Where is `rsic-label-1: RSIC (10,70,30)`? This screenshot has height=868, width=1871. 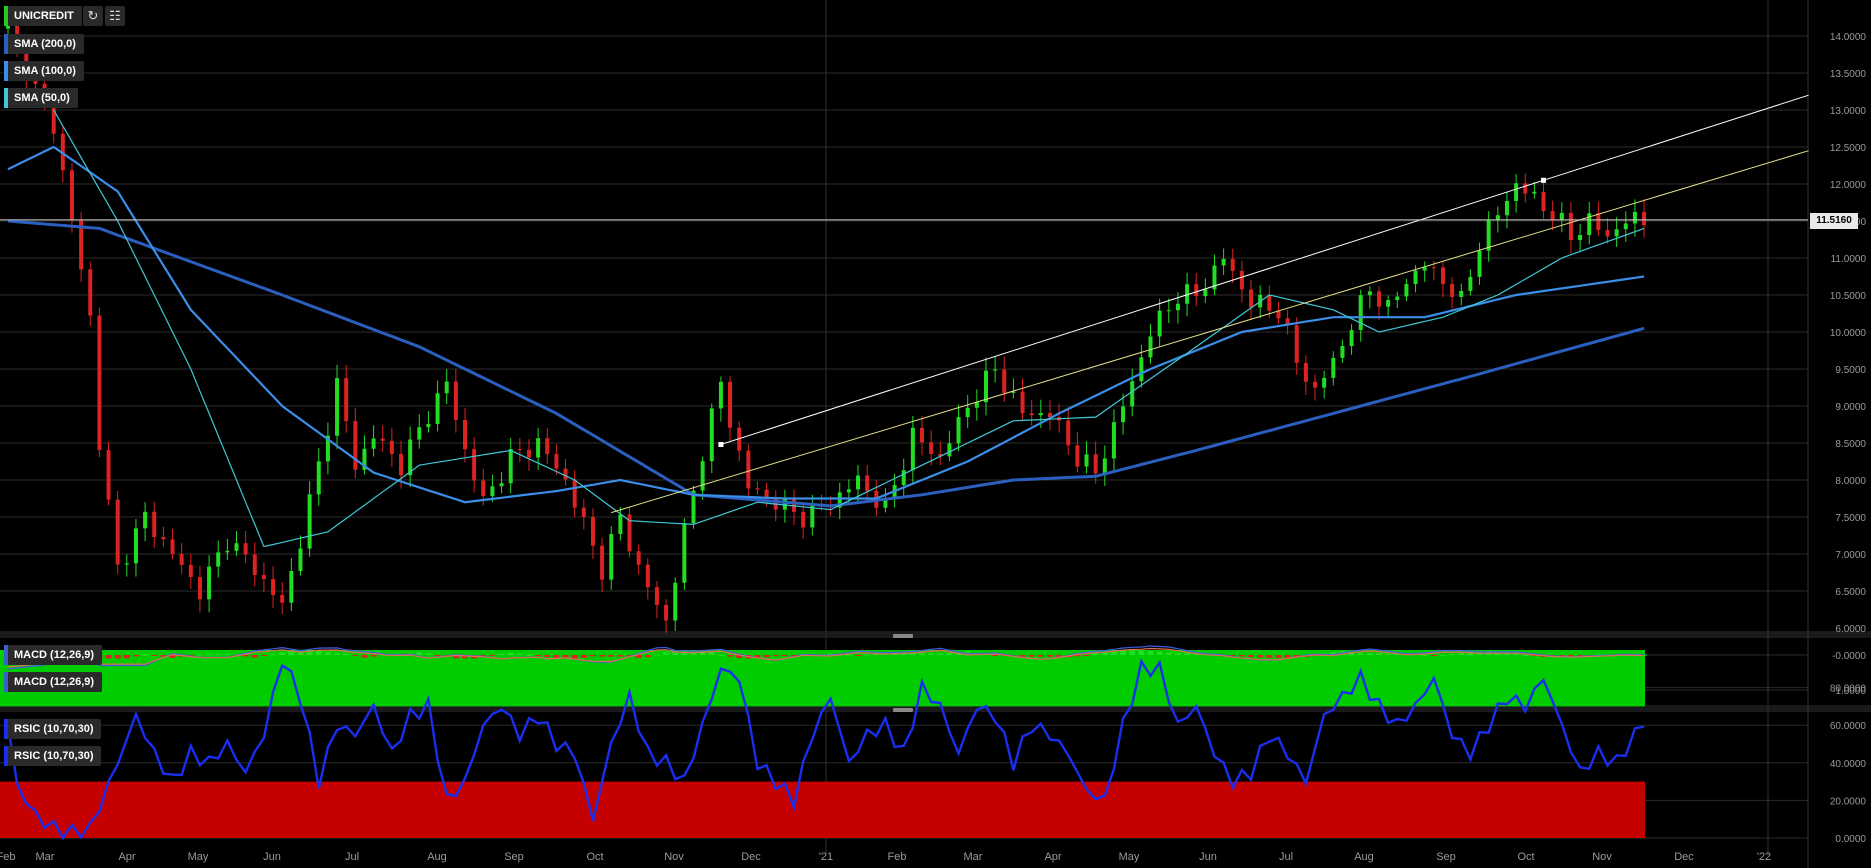
rsic-label-1: RSIC (10,70,30) is located at coordinates (53, 729).